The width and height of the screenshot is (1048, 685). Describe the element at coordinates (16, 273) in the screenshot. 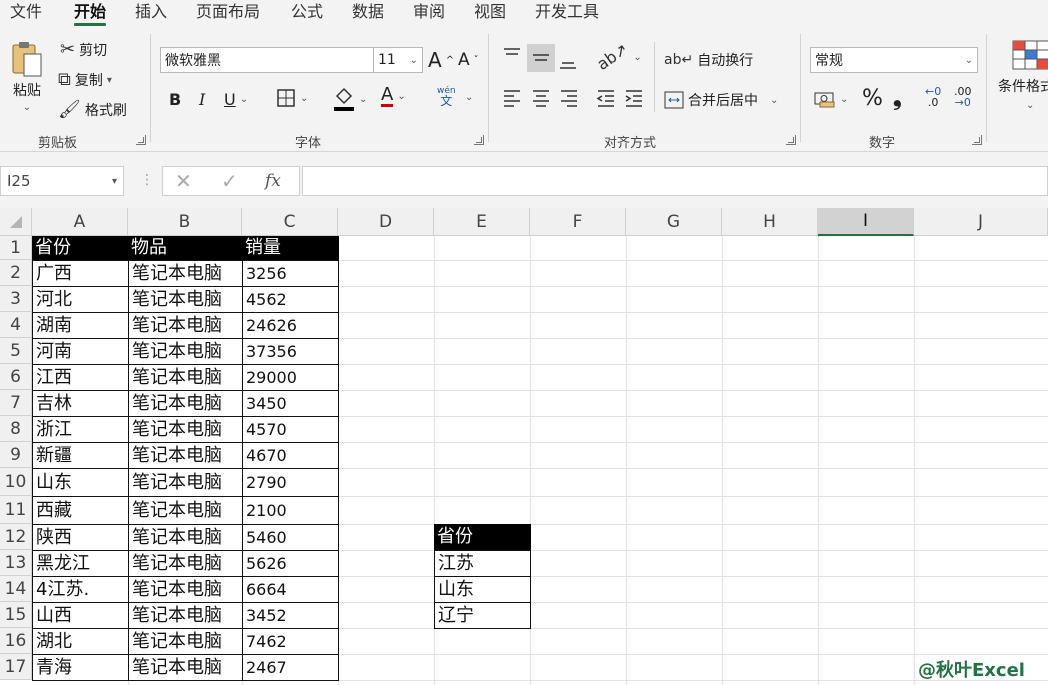

I see `row-header-2: 2` at that location.